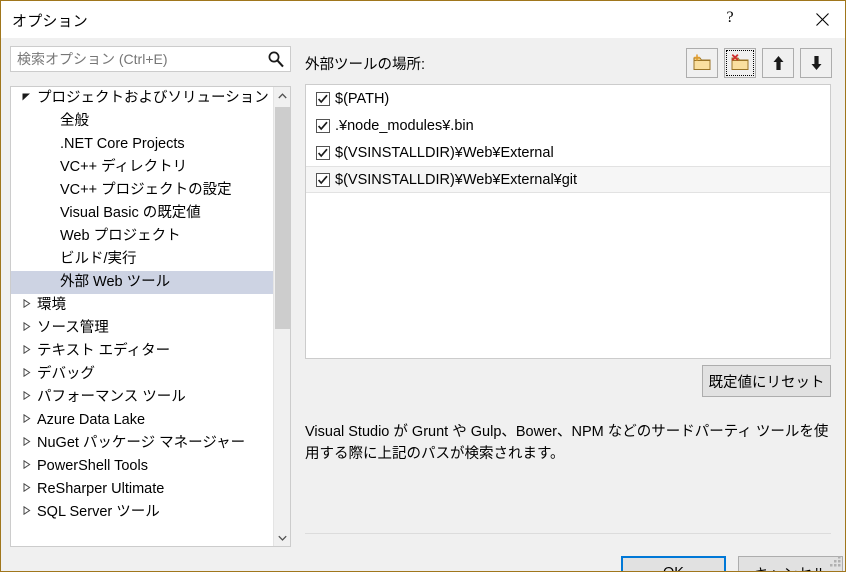 This screenshot has height=572, width=846. I want to click on tree-item: Azure Data Lake, so click(142, 420).